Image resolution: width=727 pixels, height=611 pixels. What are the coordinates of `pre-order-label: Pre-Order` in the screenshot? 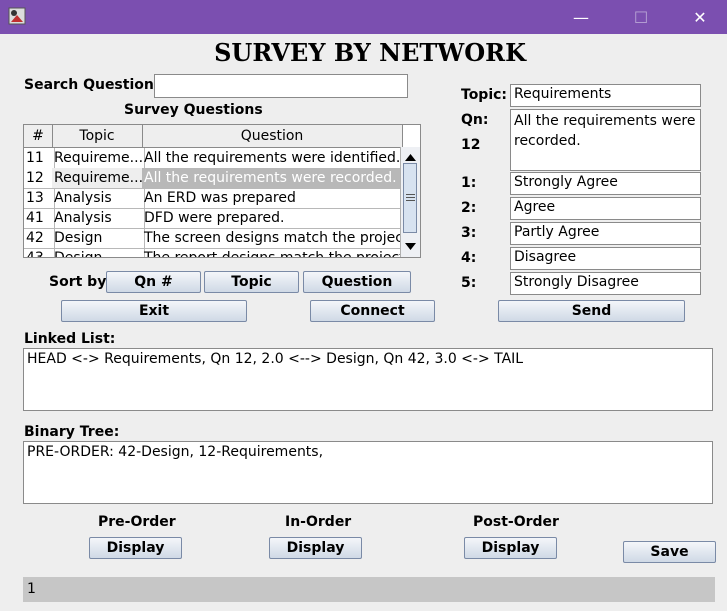 It's located at (137, 522).